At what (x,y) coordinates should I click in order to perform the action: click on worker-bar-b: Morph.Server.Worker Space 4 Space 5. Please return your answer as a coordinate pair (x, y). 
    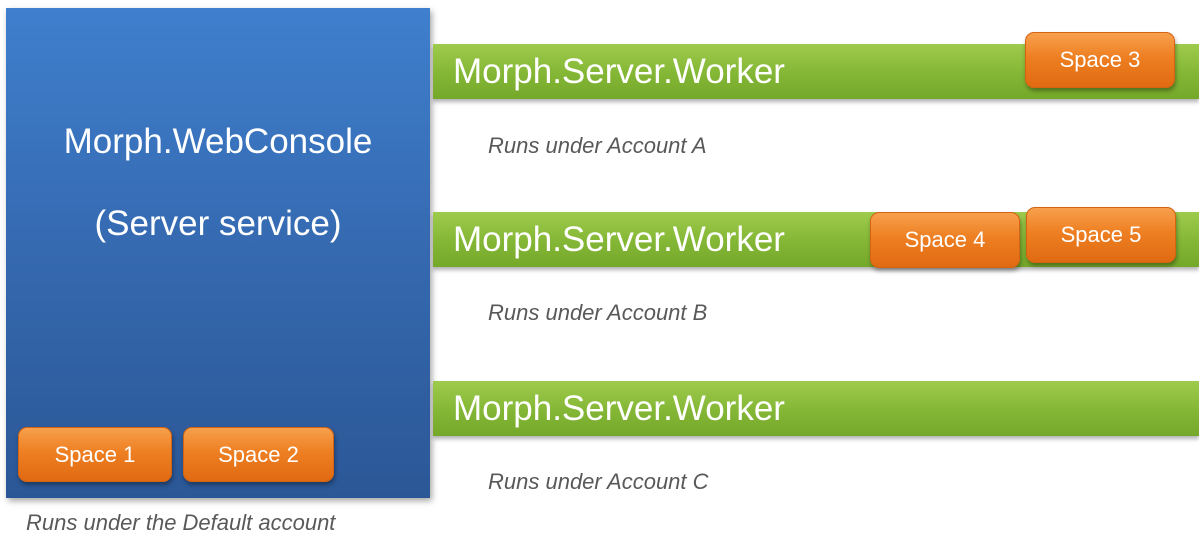
    Looking at the image, I should click on (816, 237).